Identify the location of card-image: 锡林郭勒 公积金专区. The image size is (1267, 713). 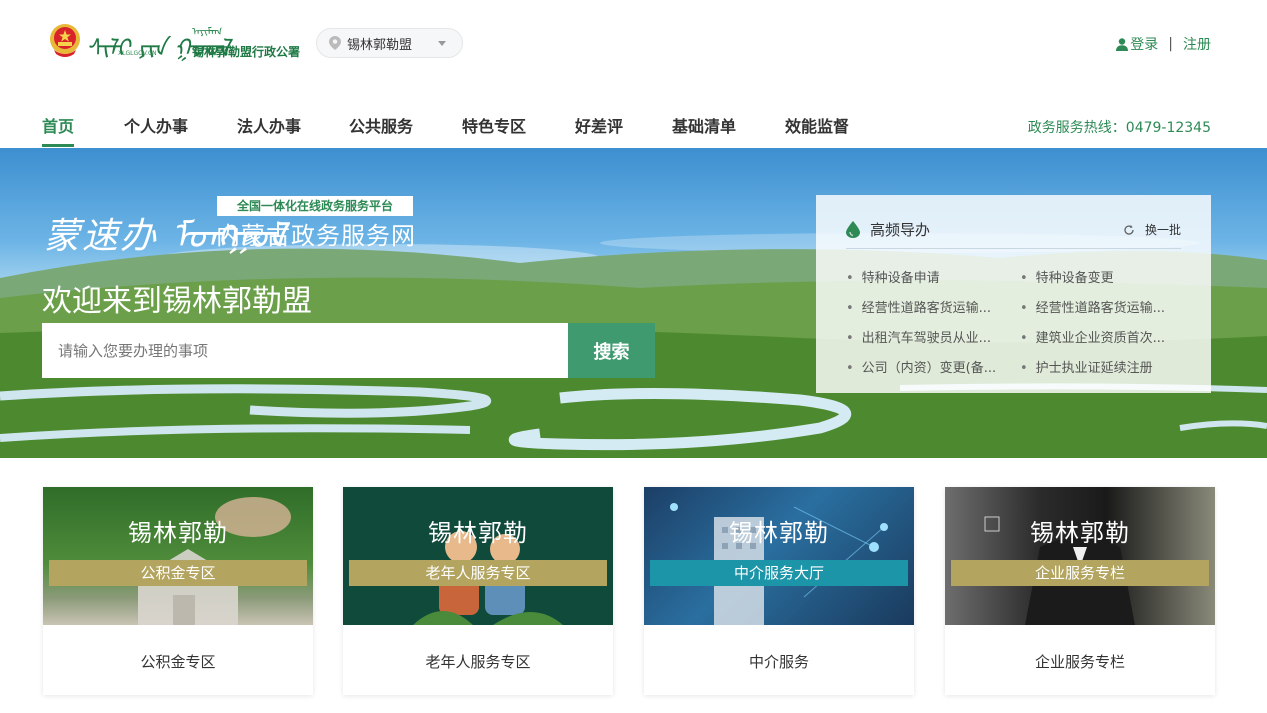
(178, 556).